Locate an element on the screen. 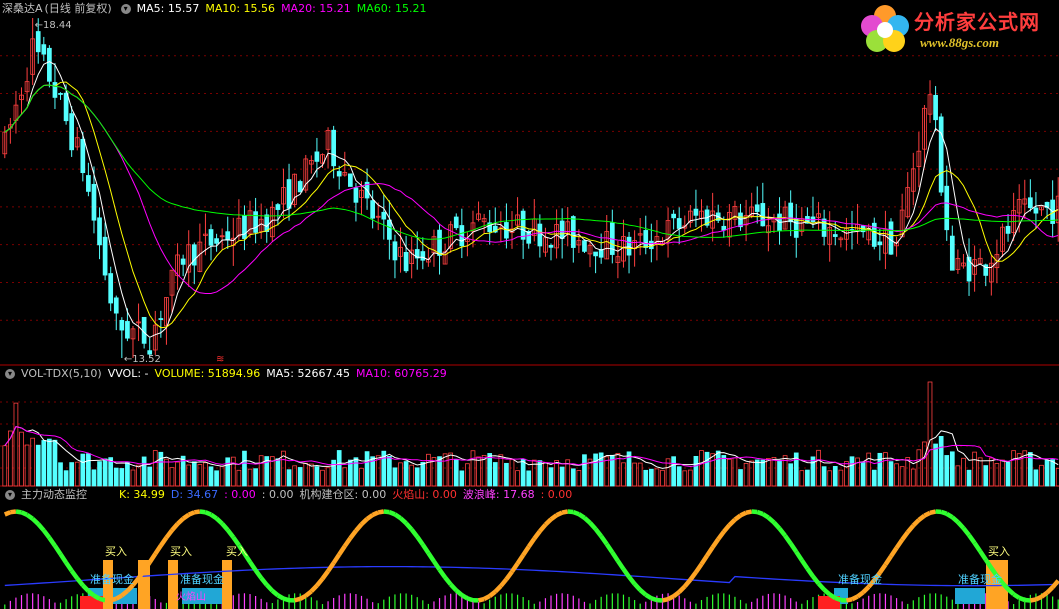 The width and height of the screenshot is (1059, 609). adjust-mode: (日线 前复权) is located at coordinates (78, 8).